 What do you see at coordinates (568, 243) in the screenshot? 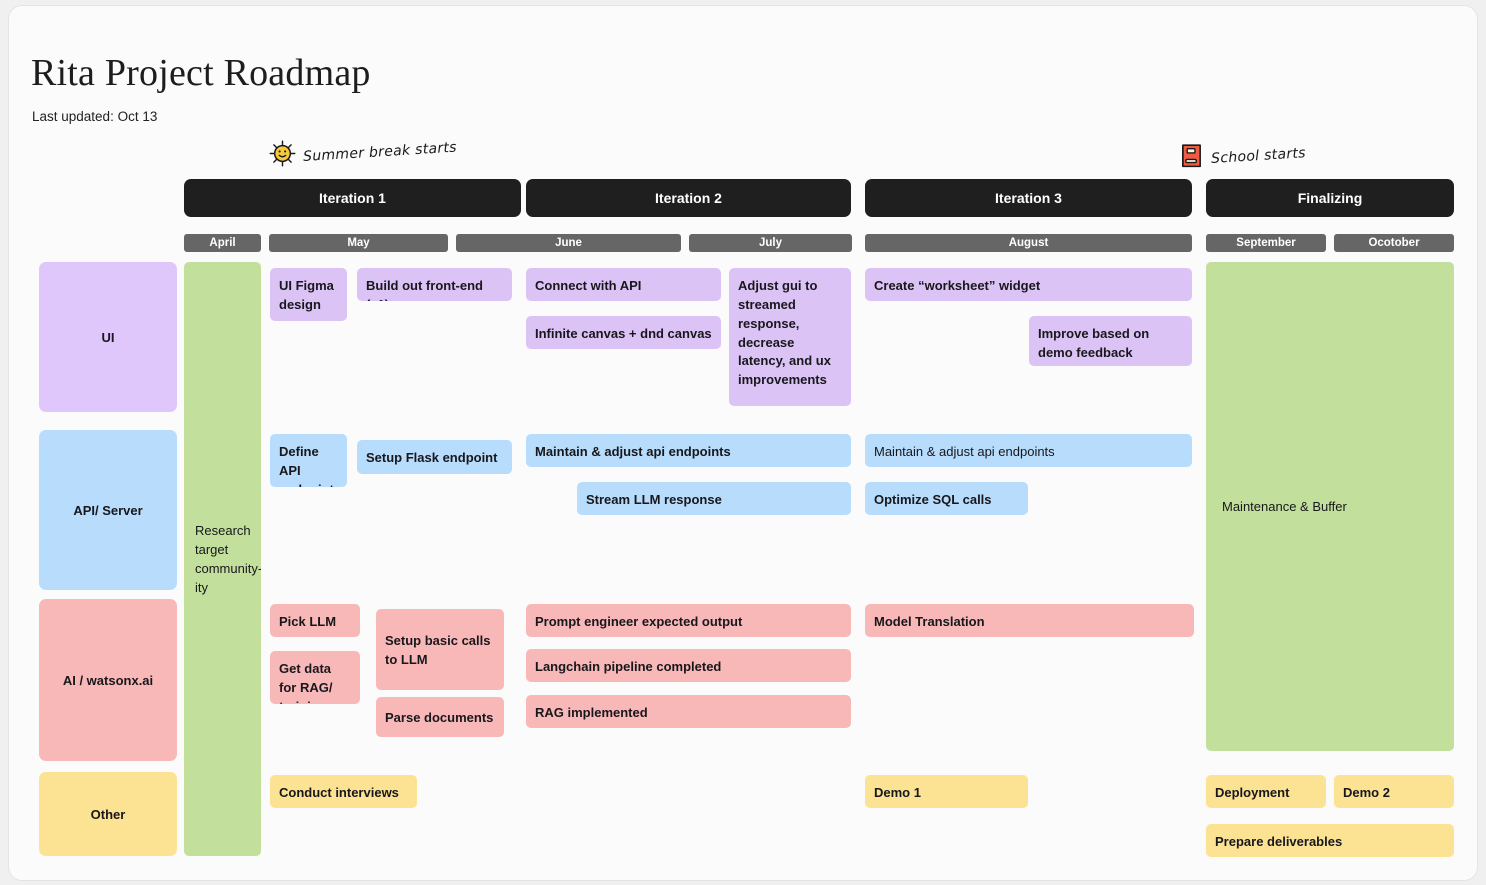
I see `month-bar-june: June` at bounding box center [568, 243].